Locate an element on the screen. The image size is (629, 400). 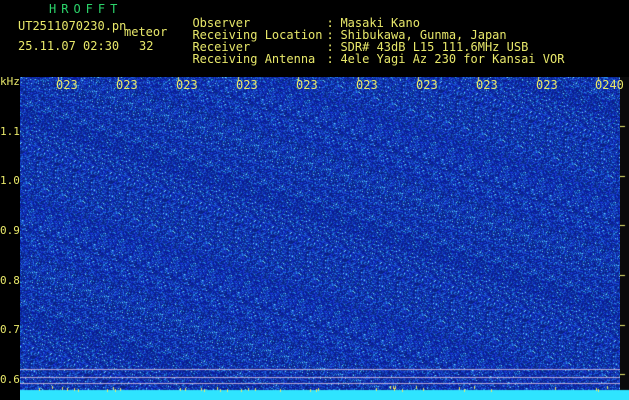
y-tick-label: 1.0 is located at coordinates (10, 180).